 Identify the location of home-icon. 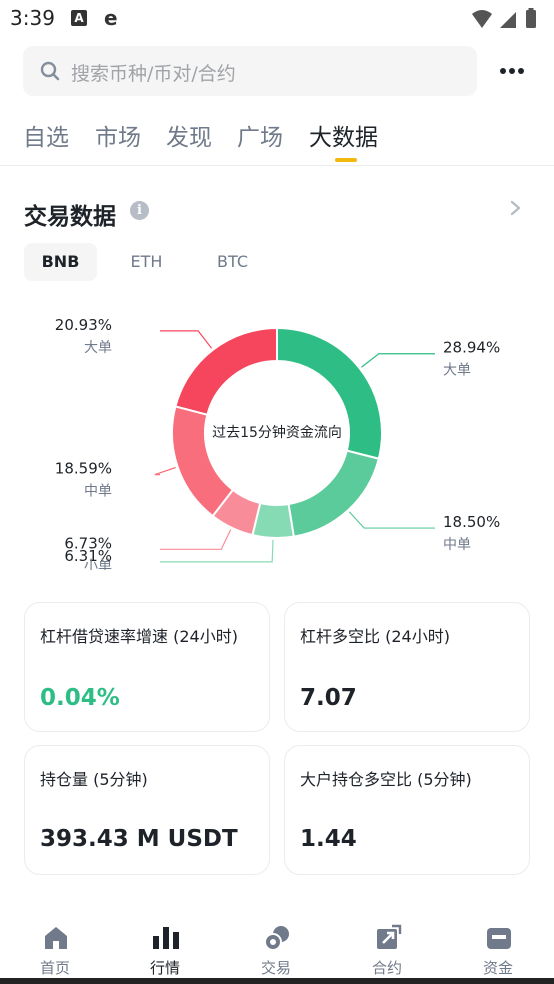
(56, 938).